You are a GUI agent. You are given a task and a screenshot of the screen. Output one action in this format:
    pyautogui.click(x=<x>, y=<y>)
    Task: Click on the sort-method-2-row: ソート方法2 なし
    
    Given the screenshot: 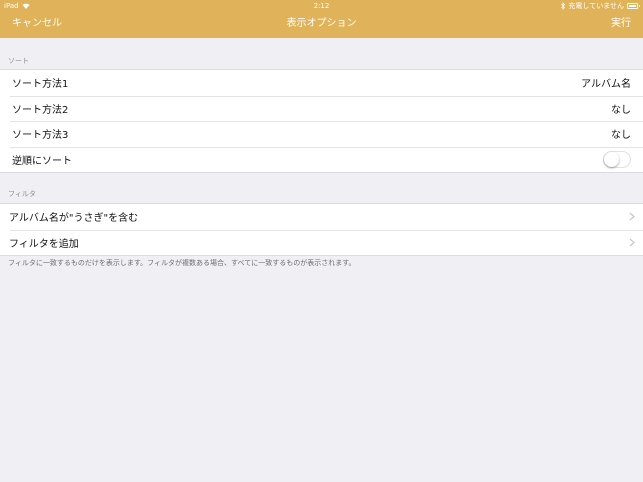 What is the action you would take?
    pyautogui.click(x=321, y=108)
    